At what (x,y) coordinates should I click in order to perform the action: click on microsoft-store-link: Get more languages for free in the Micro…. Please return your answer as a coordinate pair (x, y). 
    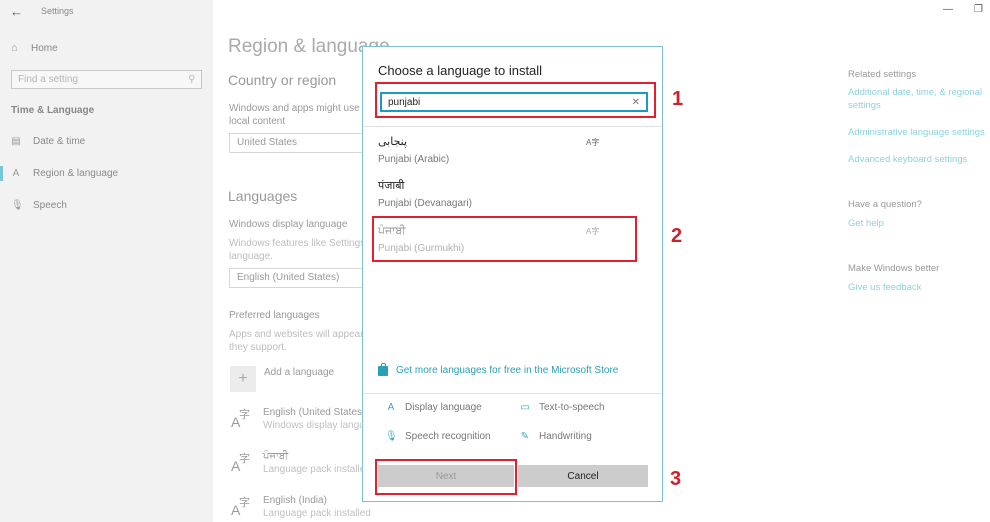
    Looking at the image, I should click on (498, 369).